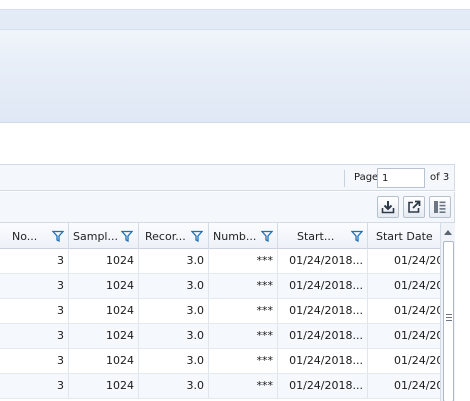  What do you see at coordinates (235, 19) in the screenshot?
I see `top-strip` at bounding box center [235, 19].